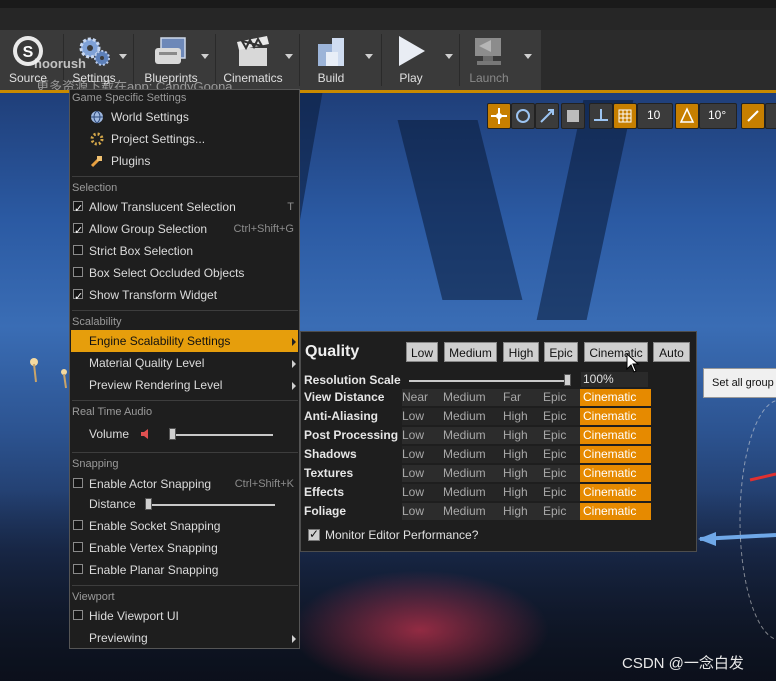 The image size is (776, 681). I want to click on menu-item-hide-viewport-ui: Hide Viewport UI, so click(184, 616).